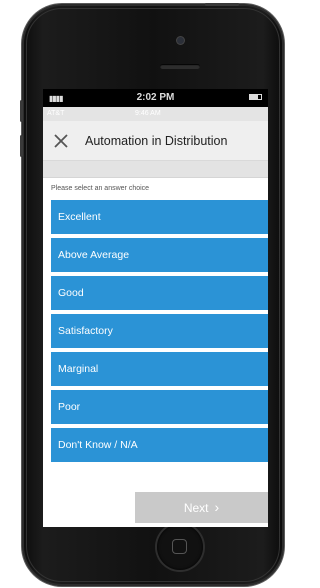 This screenshot has height=588, width=320. I want to click on choice-marginal: Marginal, so click(159, 369).